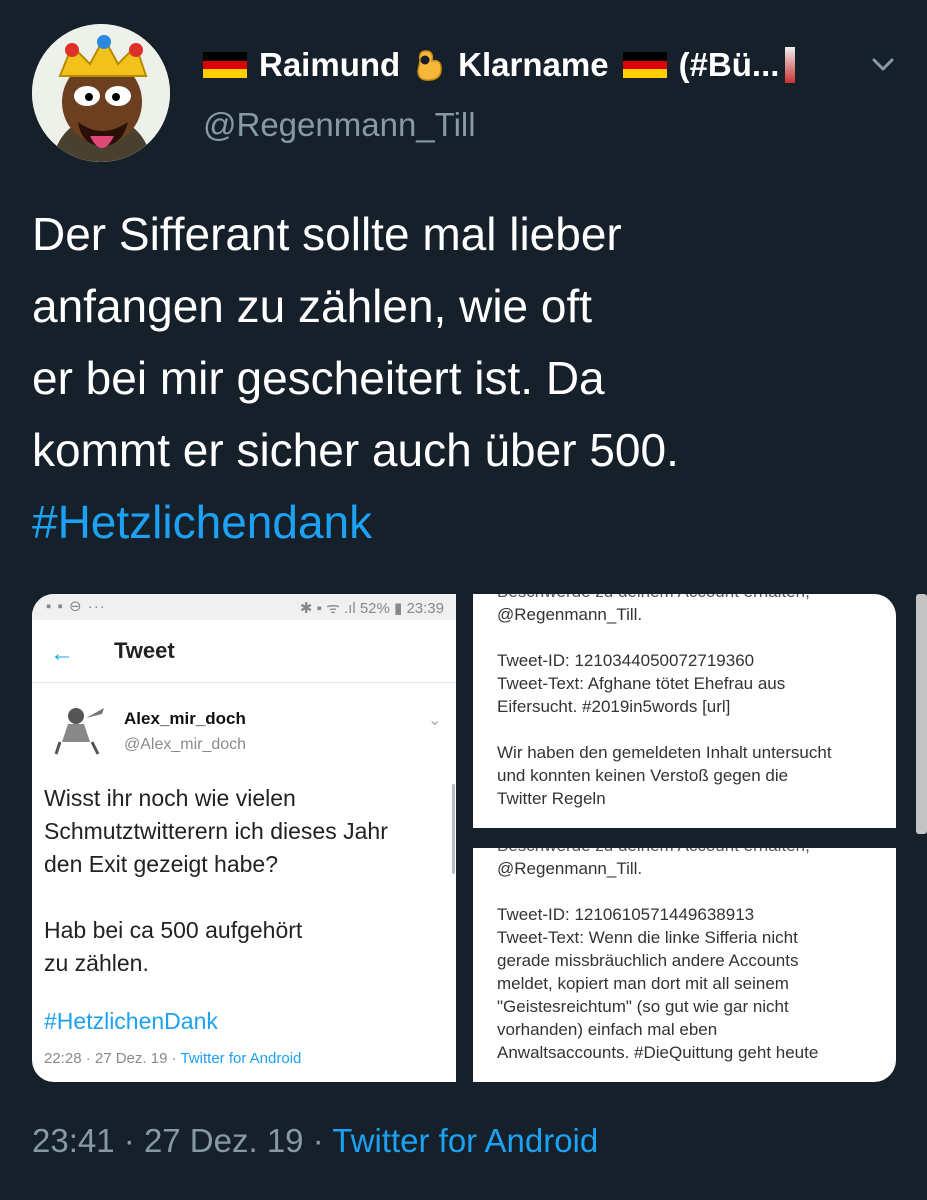 This screenshot has height=1200, width=927. I want to click on inner-tweet-meta: 22:28 · 27 Dez. 19 · Twitter for Android, so click(172, 1058).